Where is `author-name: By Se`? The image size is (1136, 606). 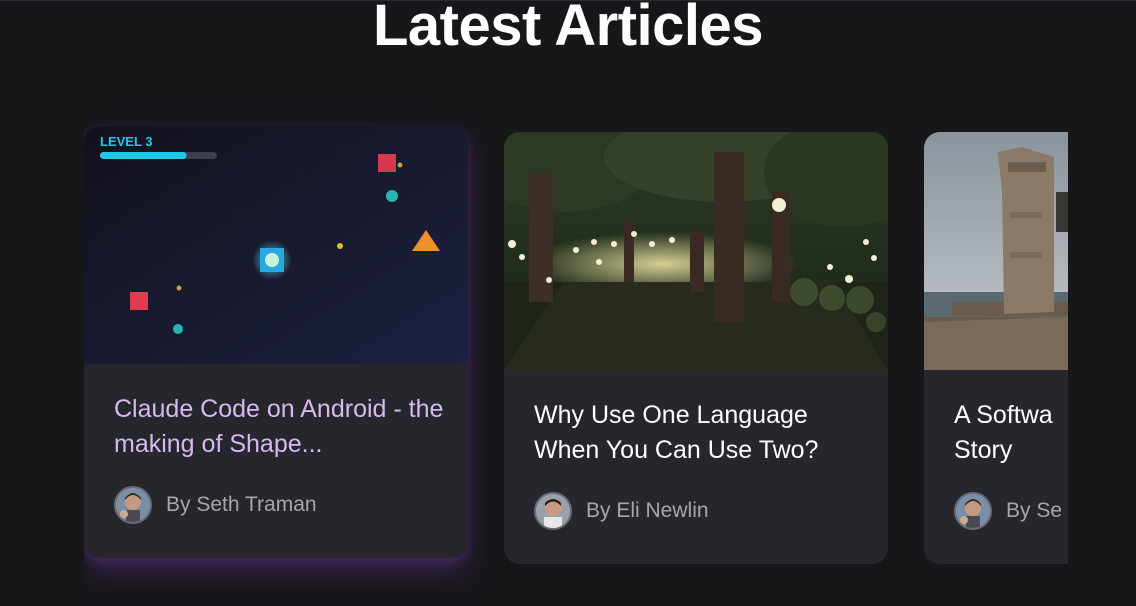 author-name: By Se is located at coordinates (1034, 510).